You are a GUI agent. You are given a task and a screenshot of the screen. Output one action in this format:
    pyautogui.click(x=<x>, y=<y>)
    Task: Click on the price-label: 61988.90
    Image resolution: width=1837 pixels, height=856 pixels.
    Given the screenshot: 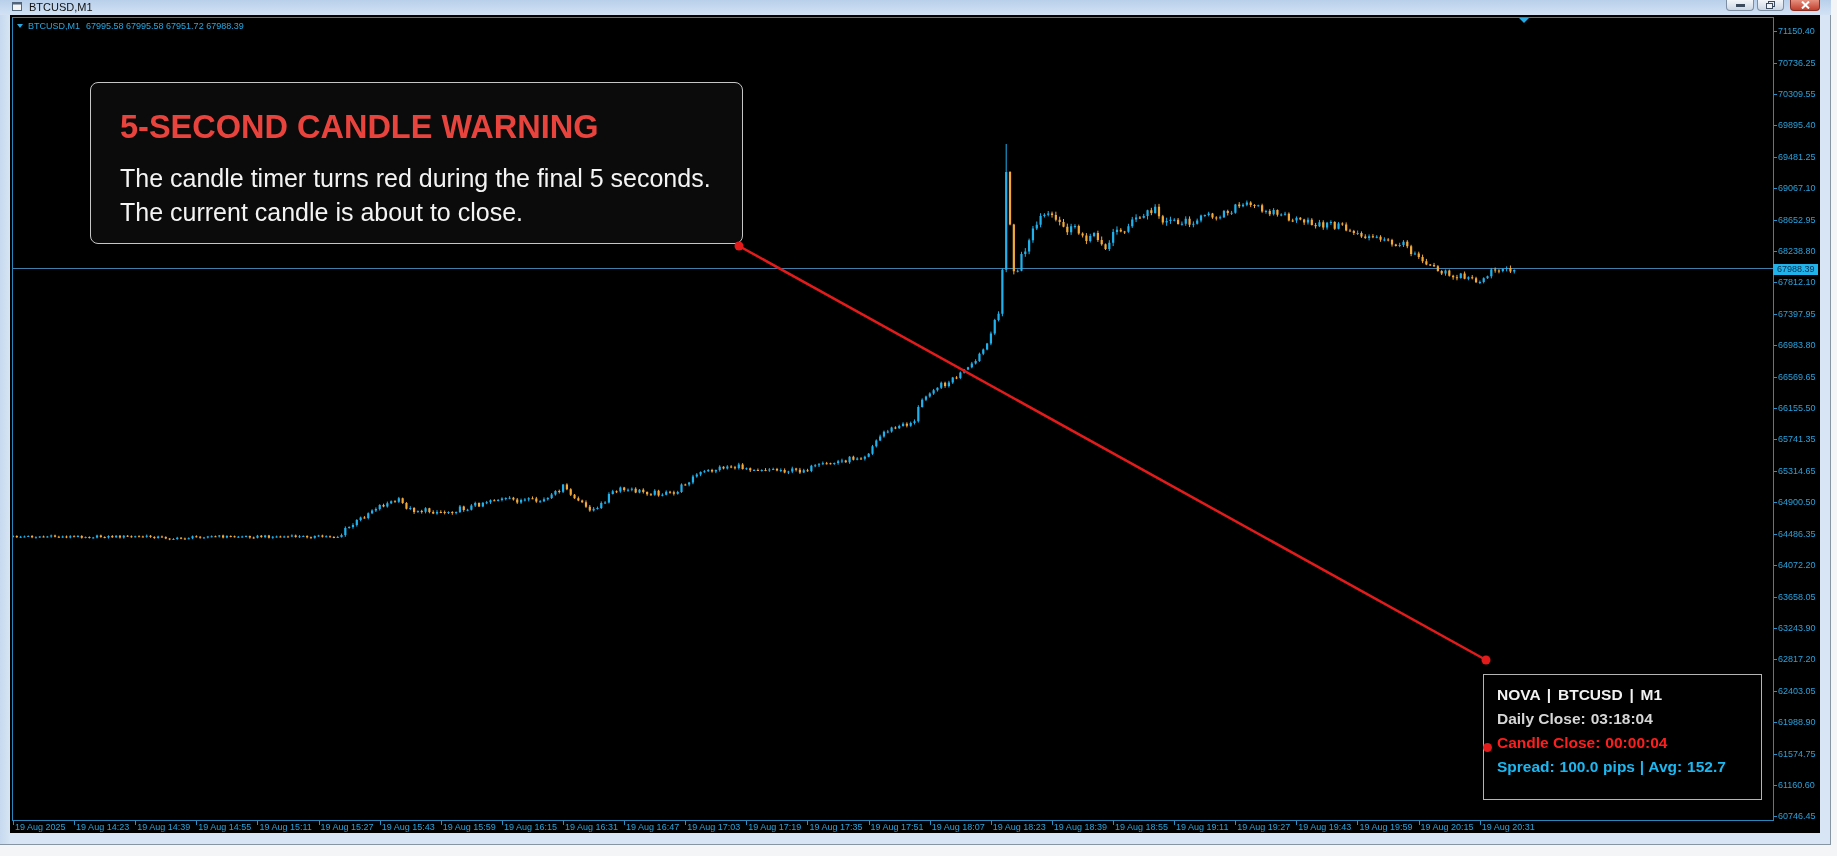 What is the action you would take?
    pyautogui.click(x=1797, y=723)
    